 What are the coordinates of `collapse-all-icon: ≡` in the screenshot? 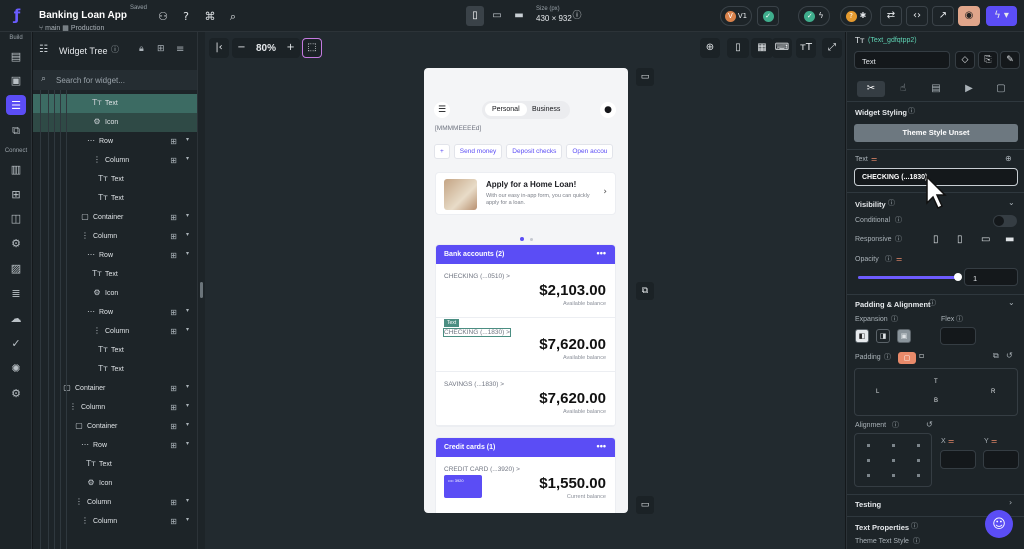 It's located at (180, 50).